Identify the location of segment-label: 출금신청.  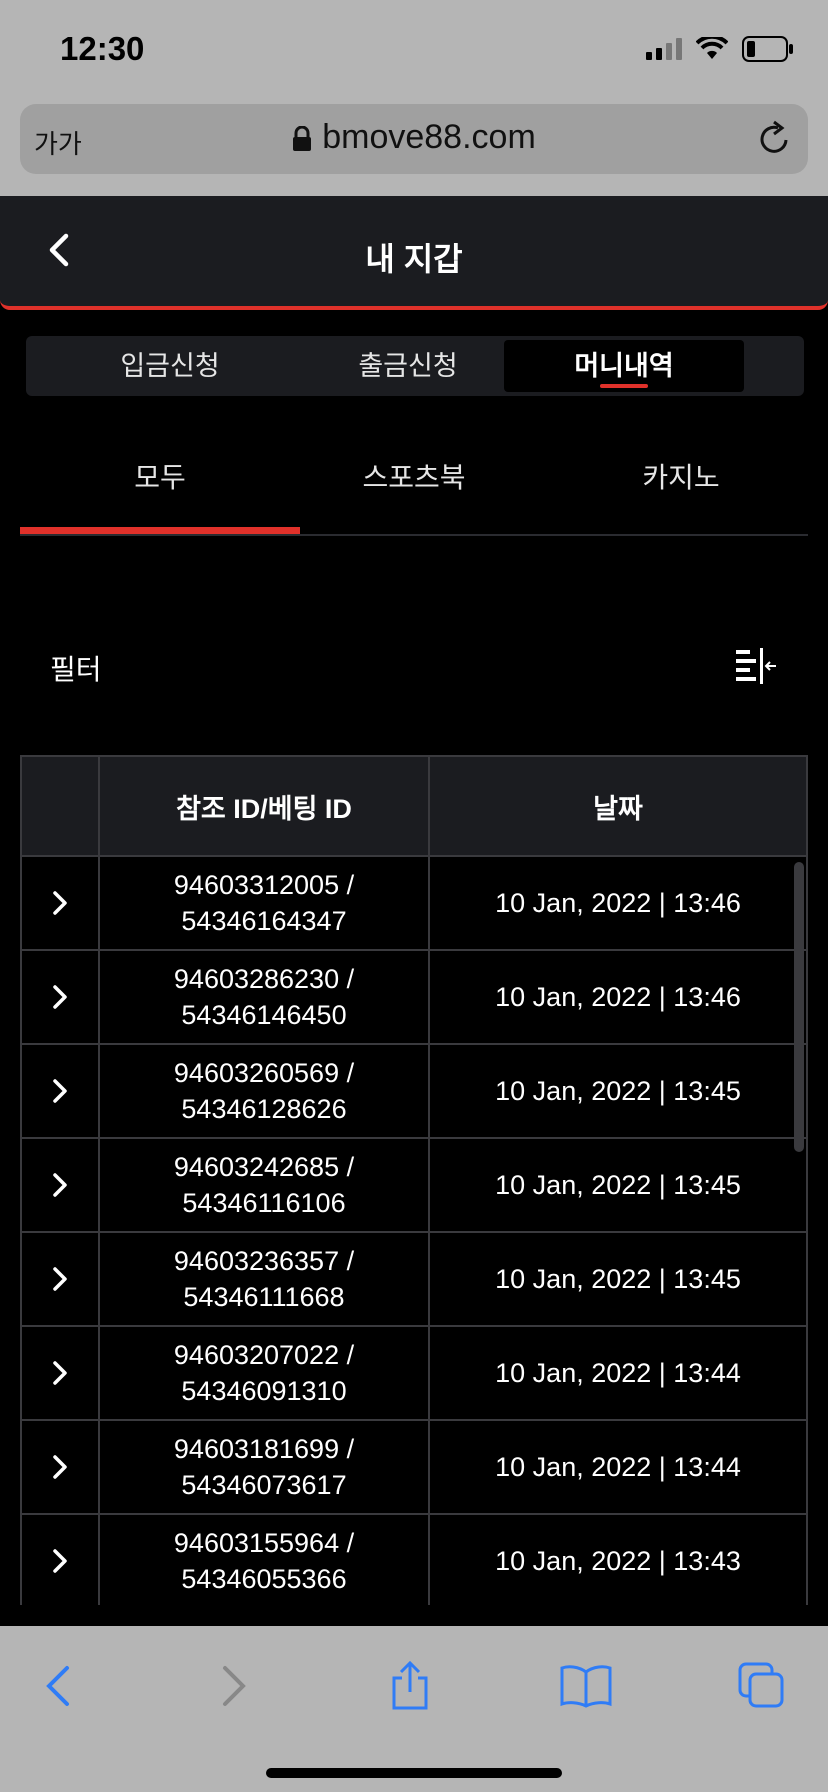
(408, 366).